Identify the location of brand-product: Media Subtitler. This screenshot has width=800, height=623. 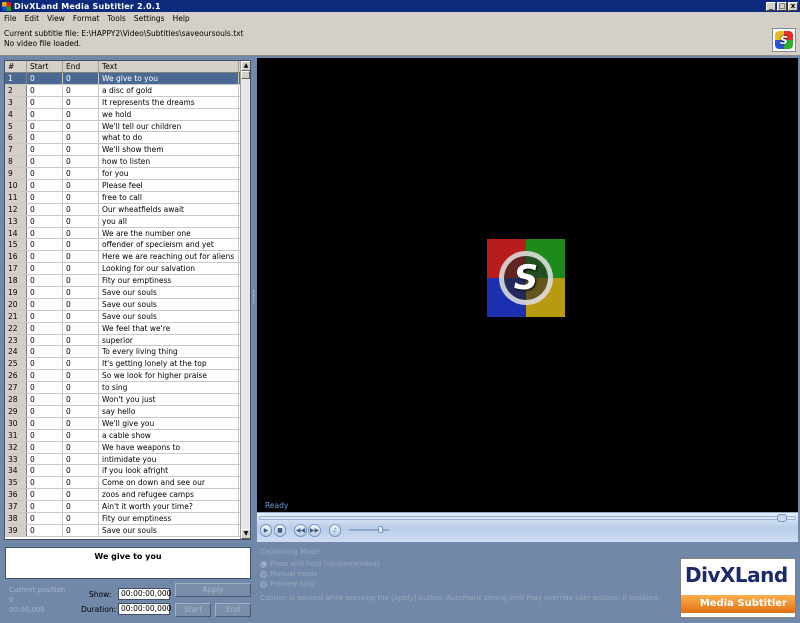
(738, 604).